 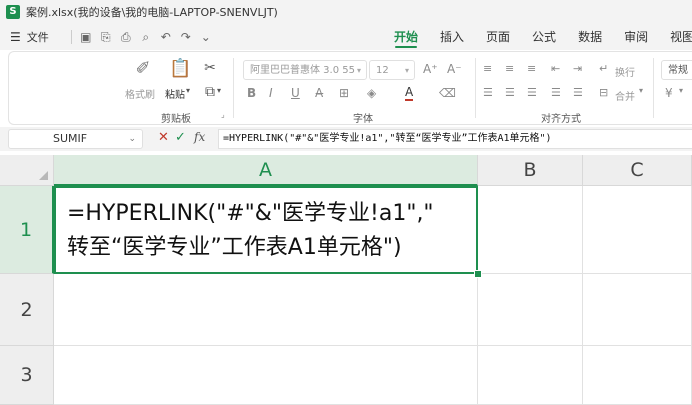 What do you see at coordinates (363, 119) in the screenshot?
I see `font-group-label: 字体` at bounding box center [363, 119].